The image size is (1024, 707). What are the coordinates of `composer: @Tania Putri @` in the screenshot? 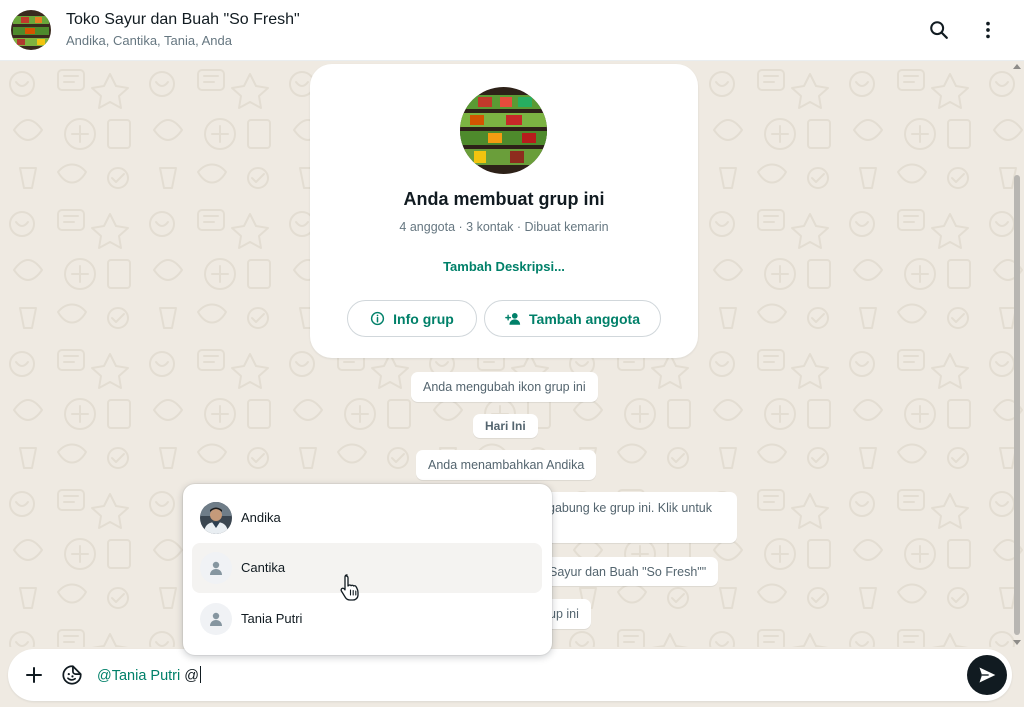 It's located at (512, 677).